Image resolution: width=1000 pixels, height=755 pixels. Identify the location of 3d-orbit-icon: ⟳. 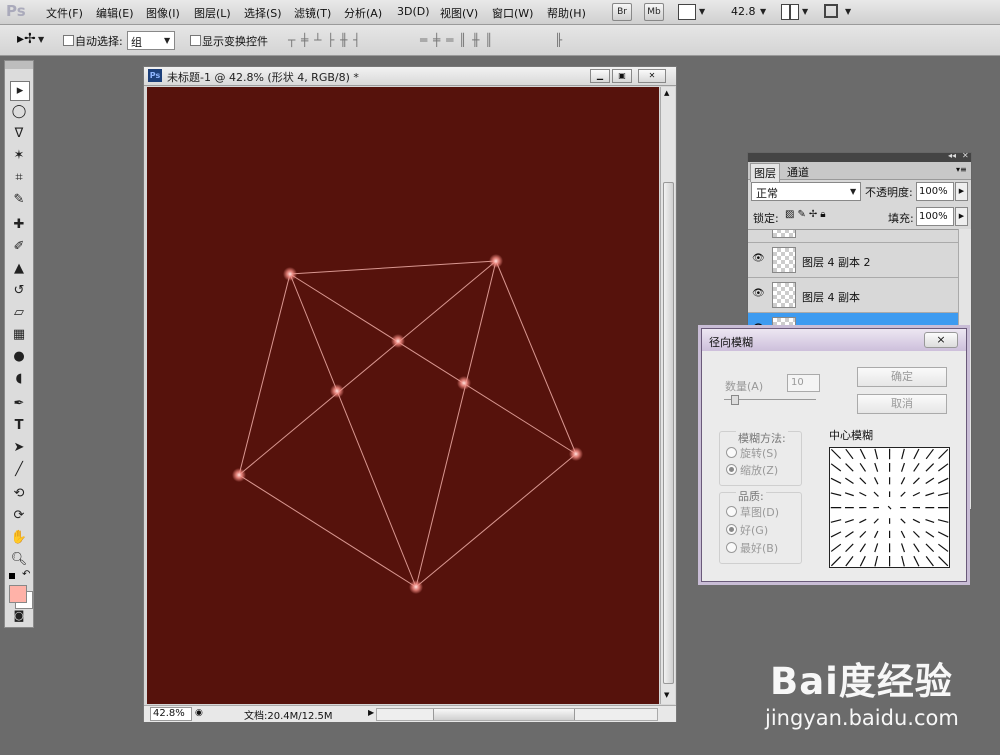
(19, 516).